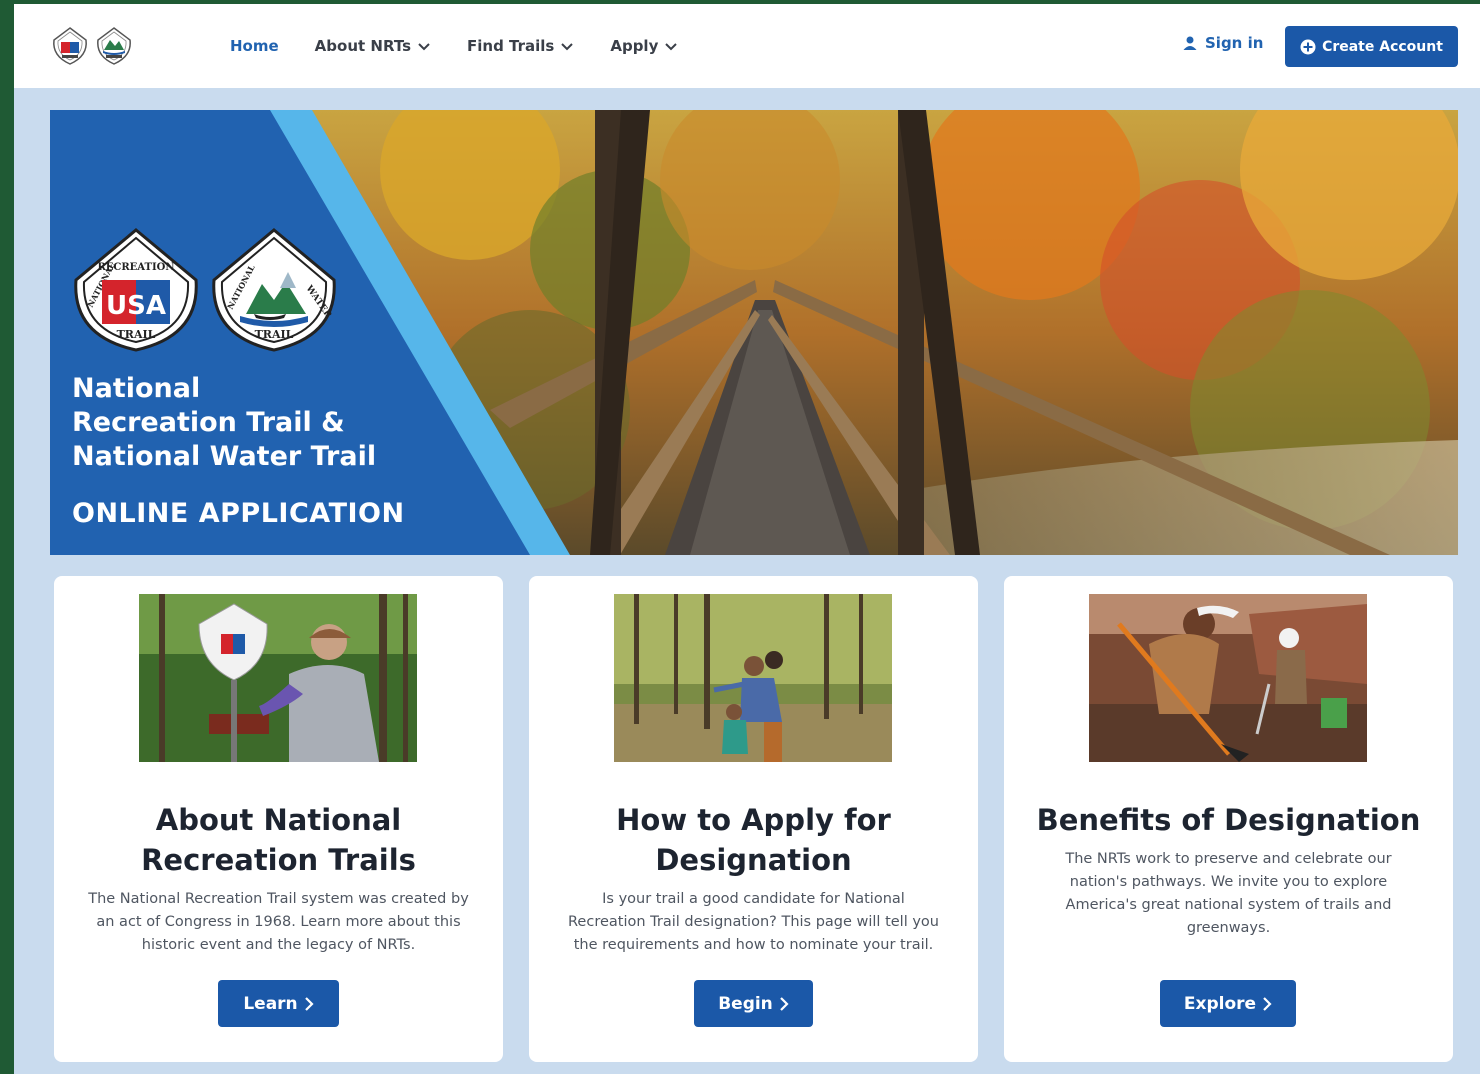 The width and height of the screenshot is (1480, 1074). I want to click on explore-button-label: Explore, so click(1220, 1003).